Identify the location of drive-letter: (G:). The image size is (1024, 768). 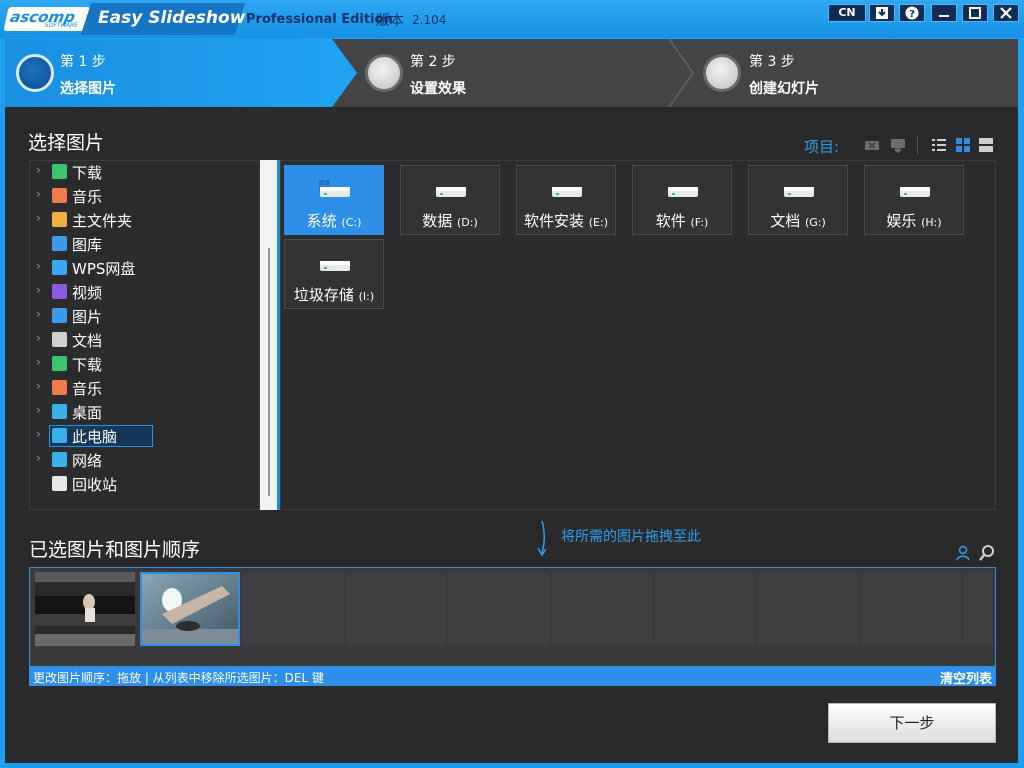
(815, 222).